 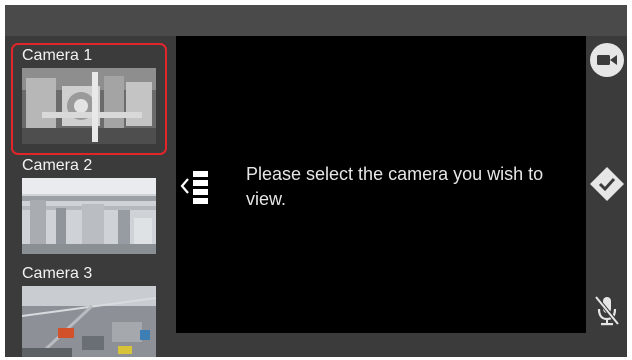 I want to click on video-camera-icon, so click(x=607, y=60).